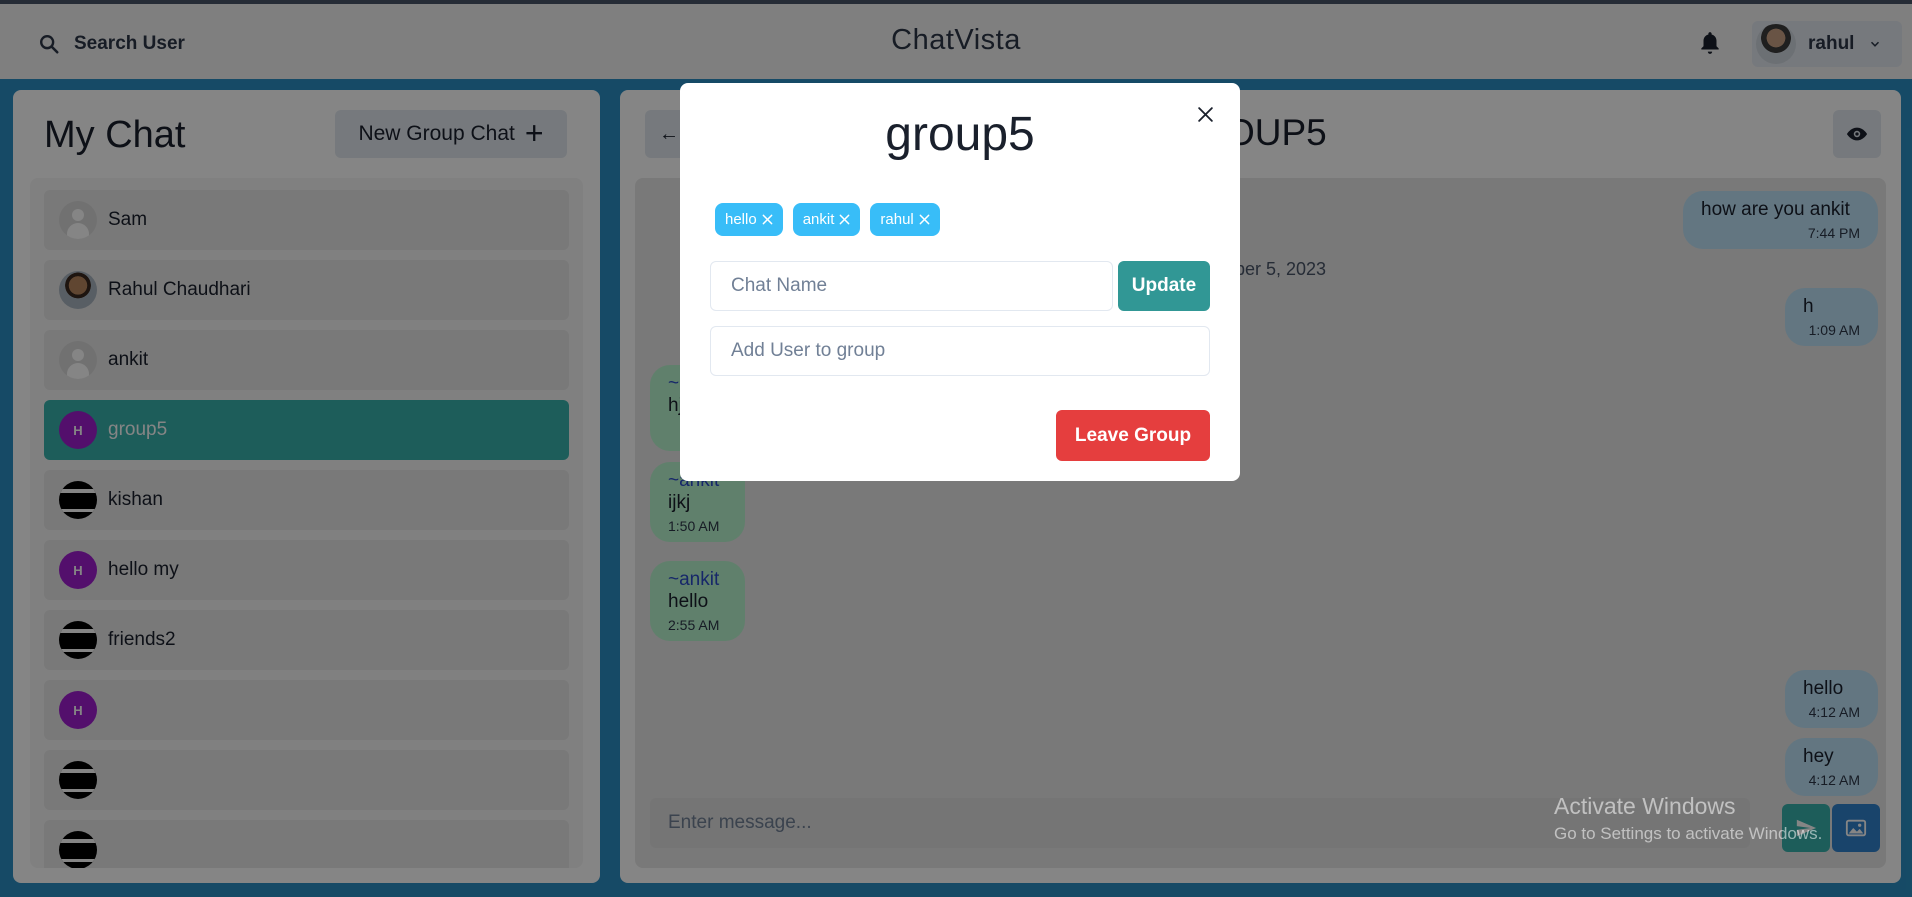  I want to click on member-tags: hello ankit rahul, so click(827, 219).